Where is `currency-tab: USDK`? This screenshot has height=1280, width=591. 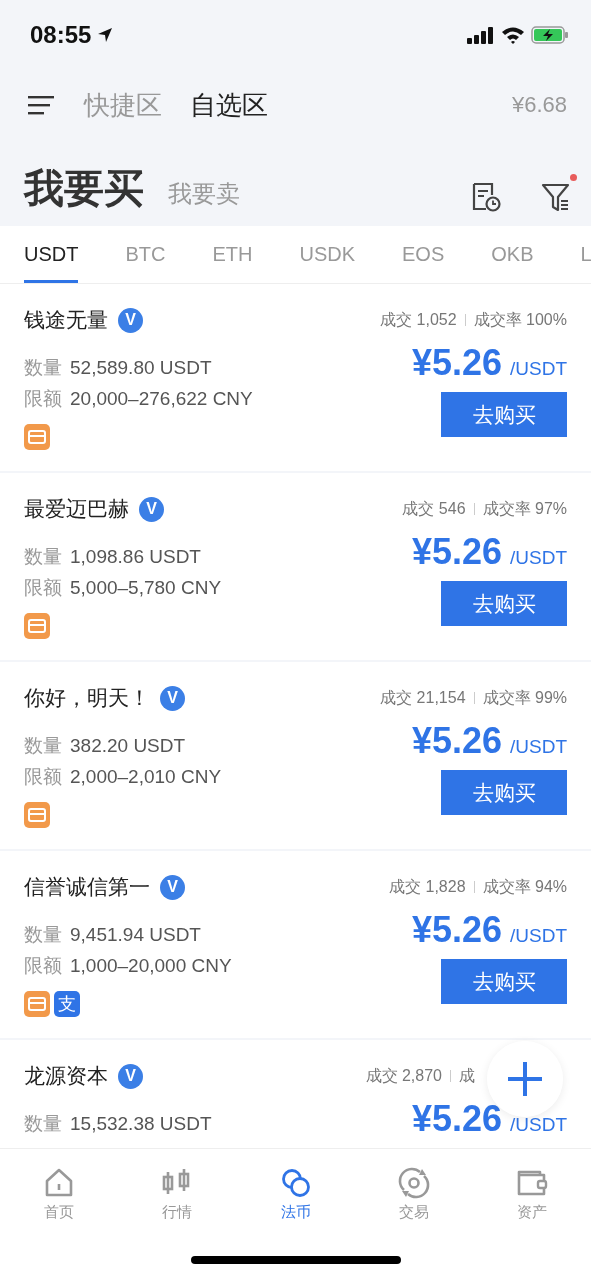
currency-tab: USDK is located at coordinates (327, 254).